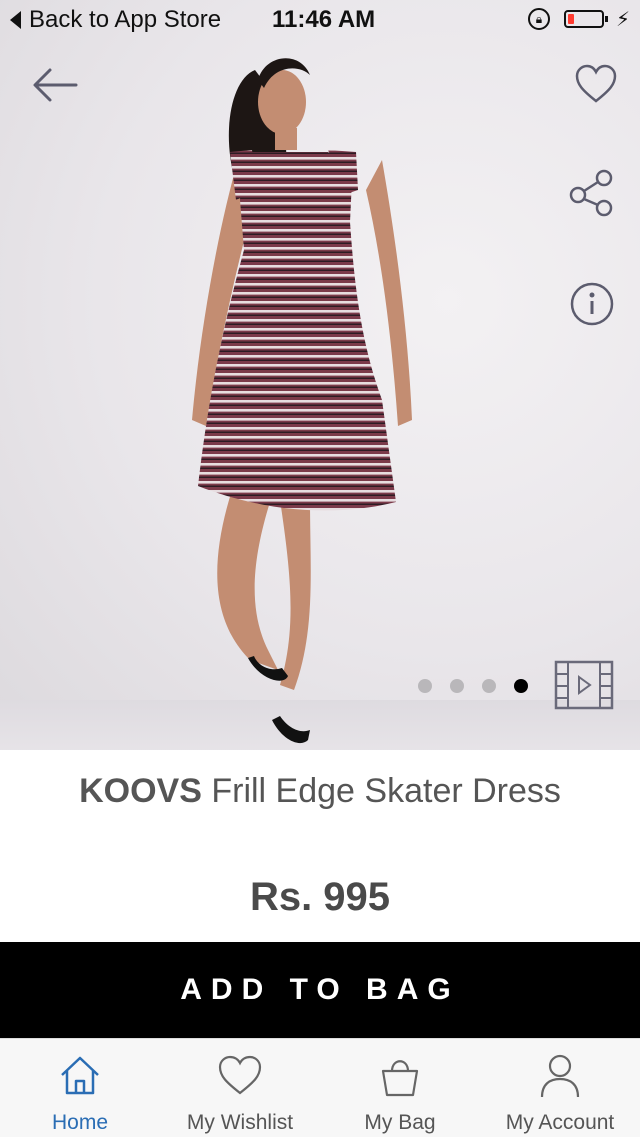  I want to click on add-to-bag-button: ADD TO BAG, so click(320, 990).